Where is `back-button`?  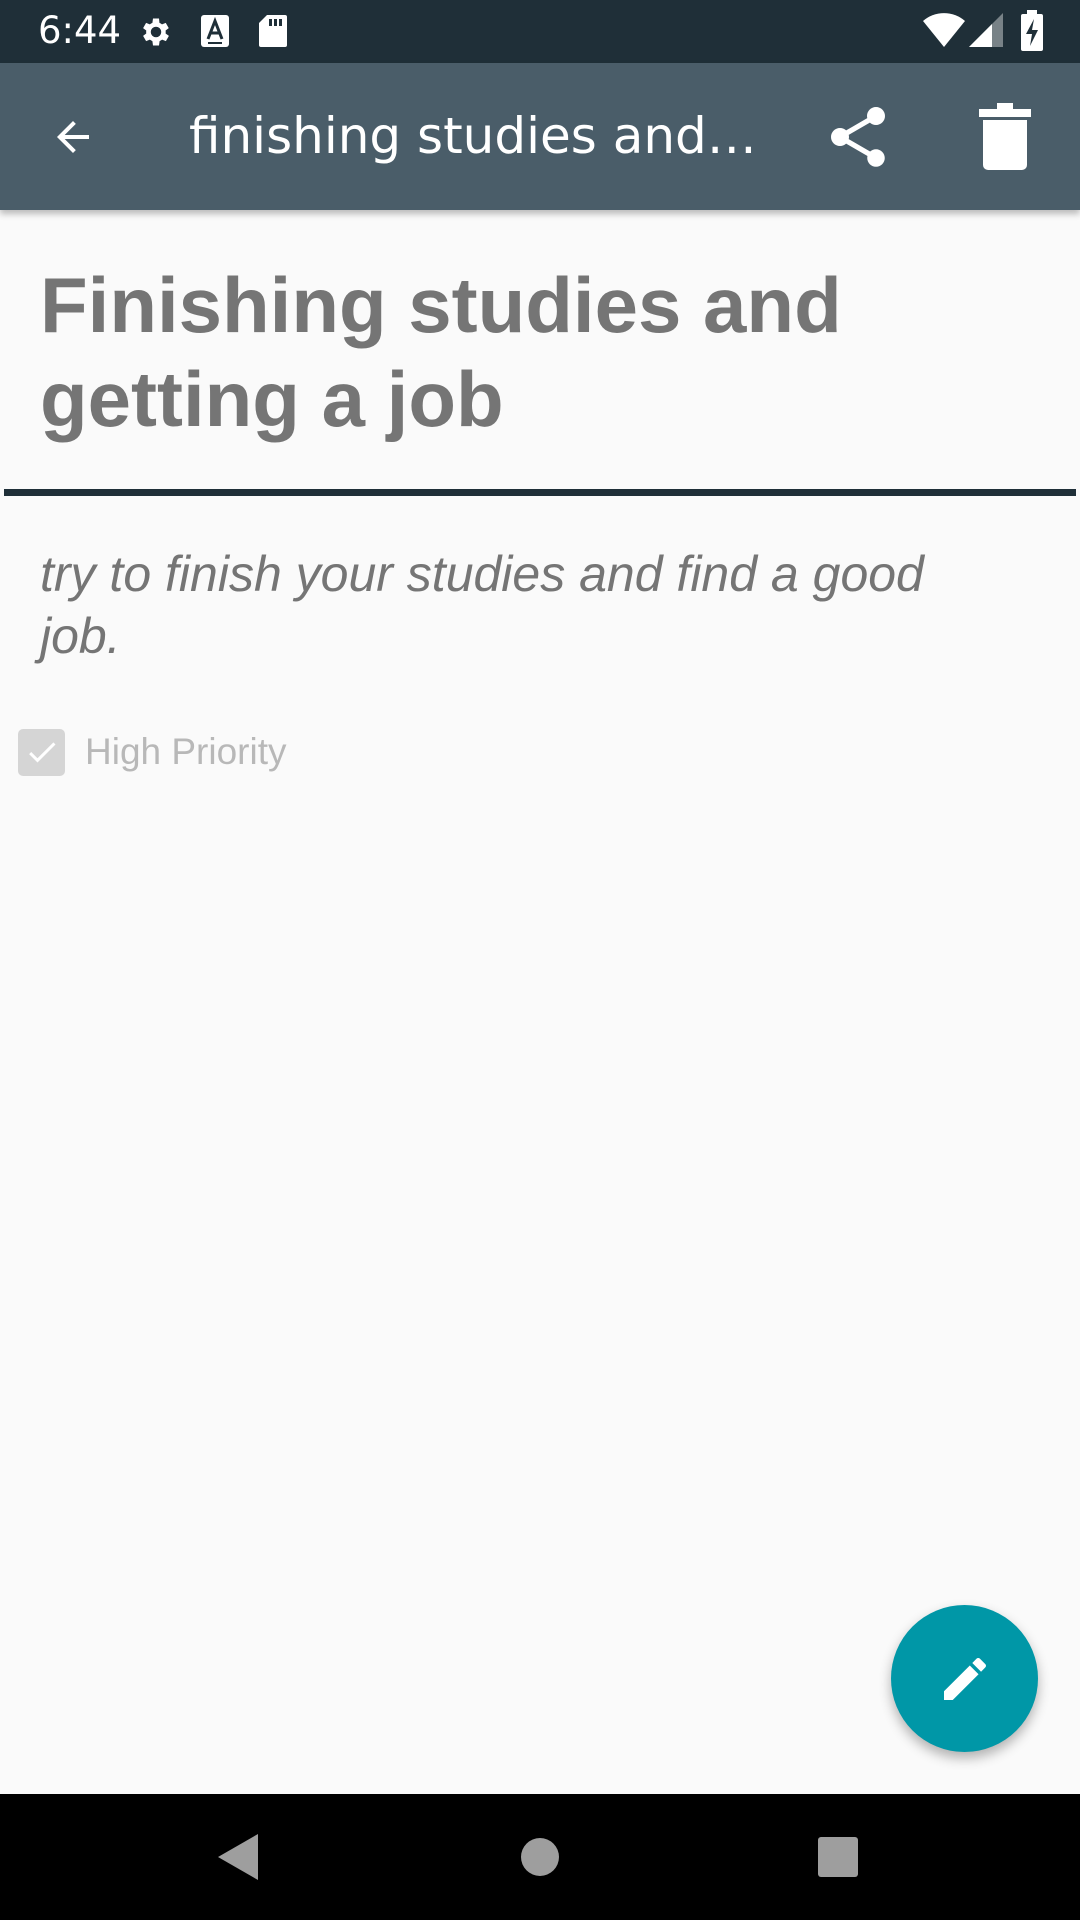 back-button is located at coordinates (73, 136).